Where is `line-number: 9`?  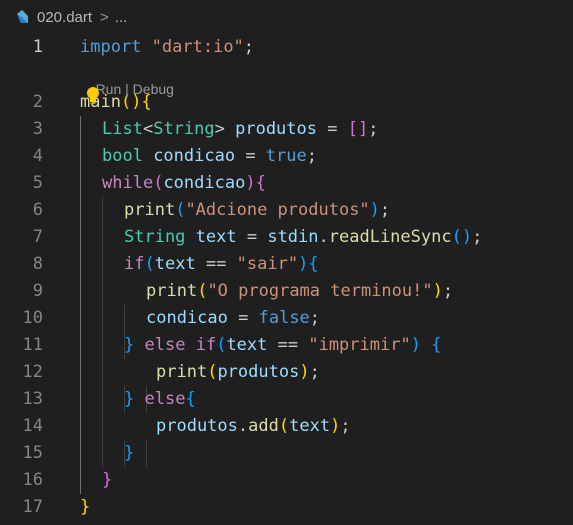 line-number: 9 is located at coordinates (37, 291).